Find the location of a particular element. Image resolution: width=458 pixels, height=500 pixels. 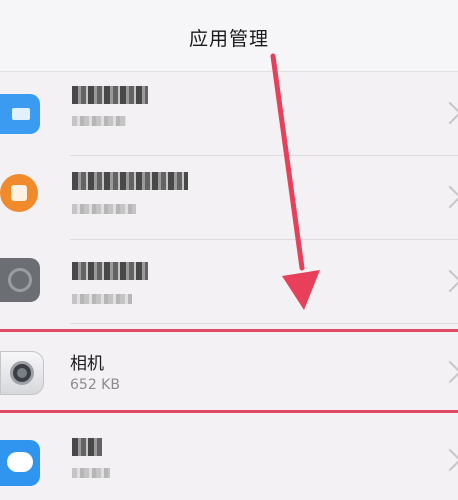

blue-app-icon is located at coordinates (20, 114).